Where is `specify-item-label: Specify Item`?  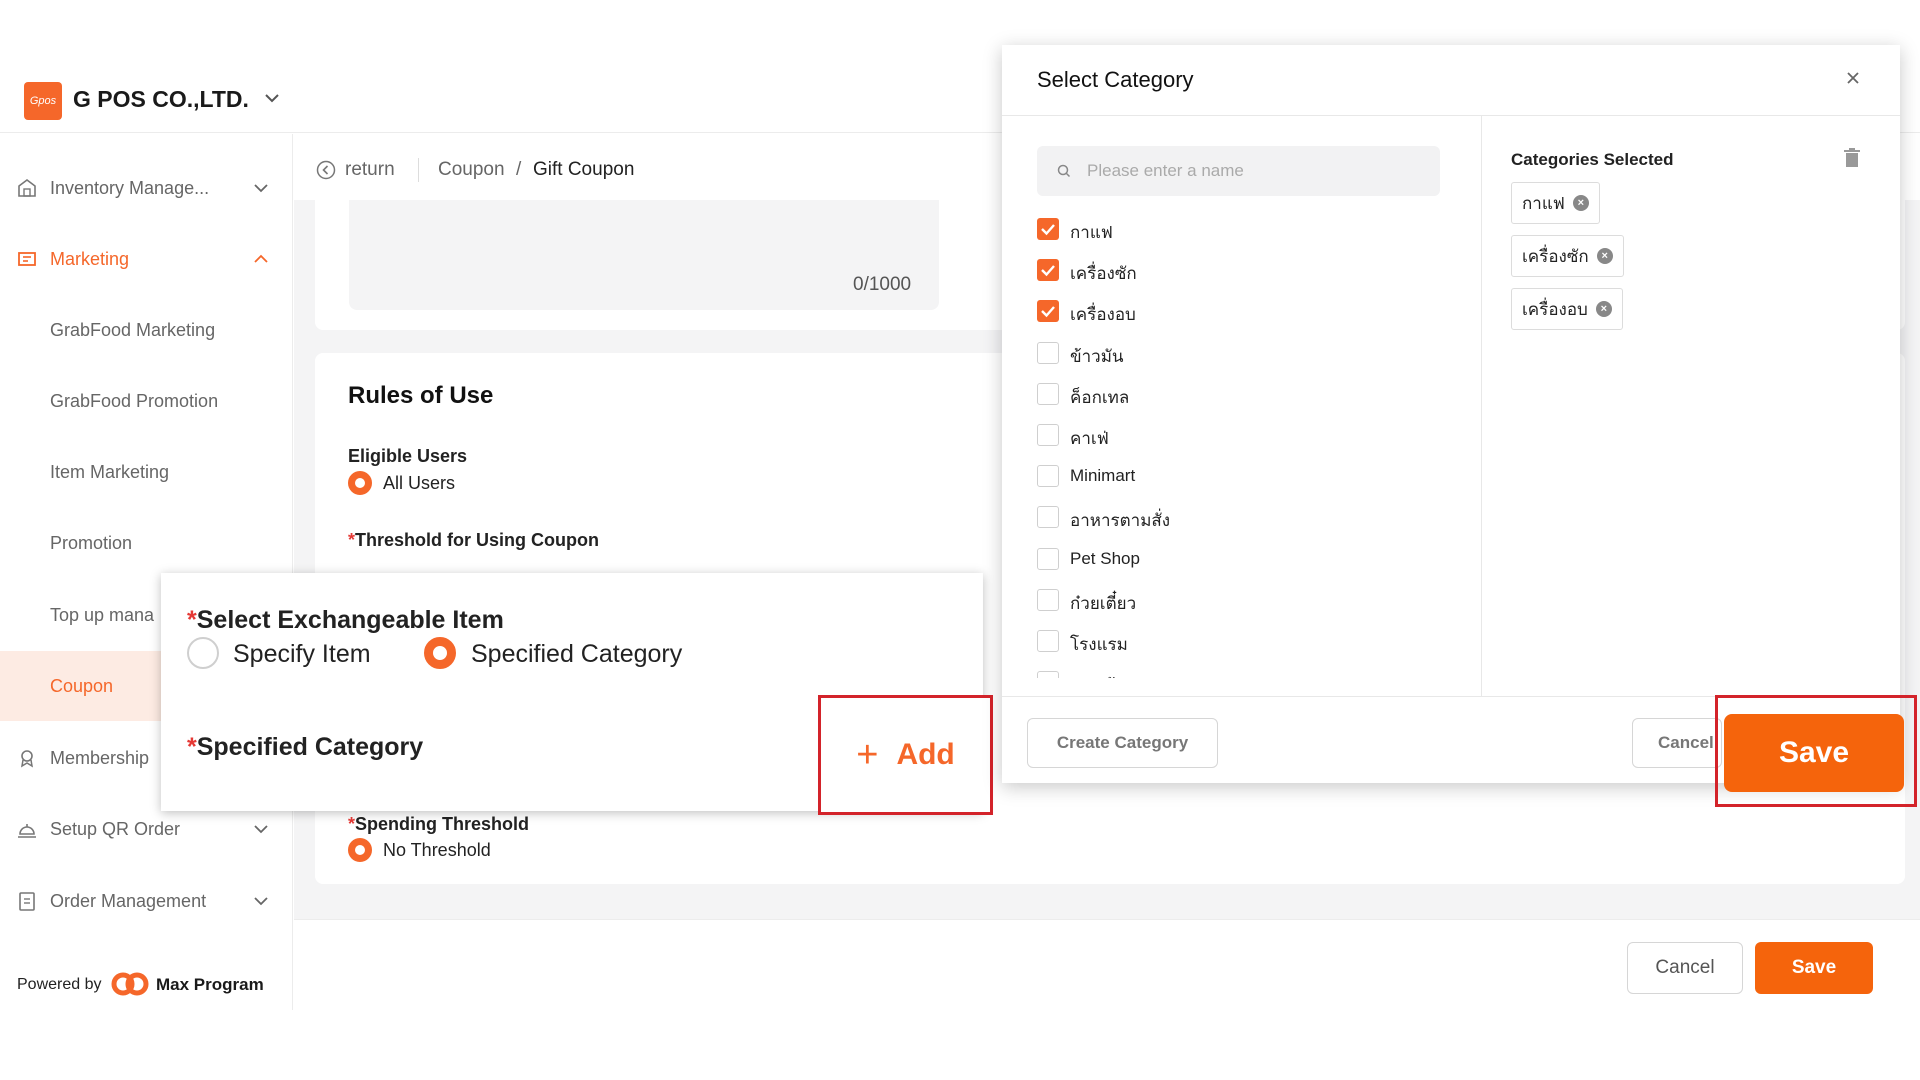 specify-item-label: Specify Item is located at coordinates (302, 654).